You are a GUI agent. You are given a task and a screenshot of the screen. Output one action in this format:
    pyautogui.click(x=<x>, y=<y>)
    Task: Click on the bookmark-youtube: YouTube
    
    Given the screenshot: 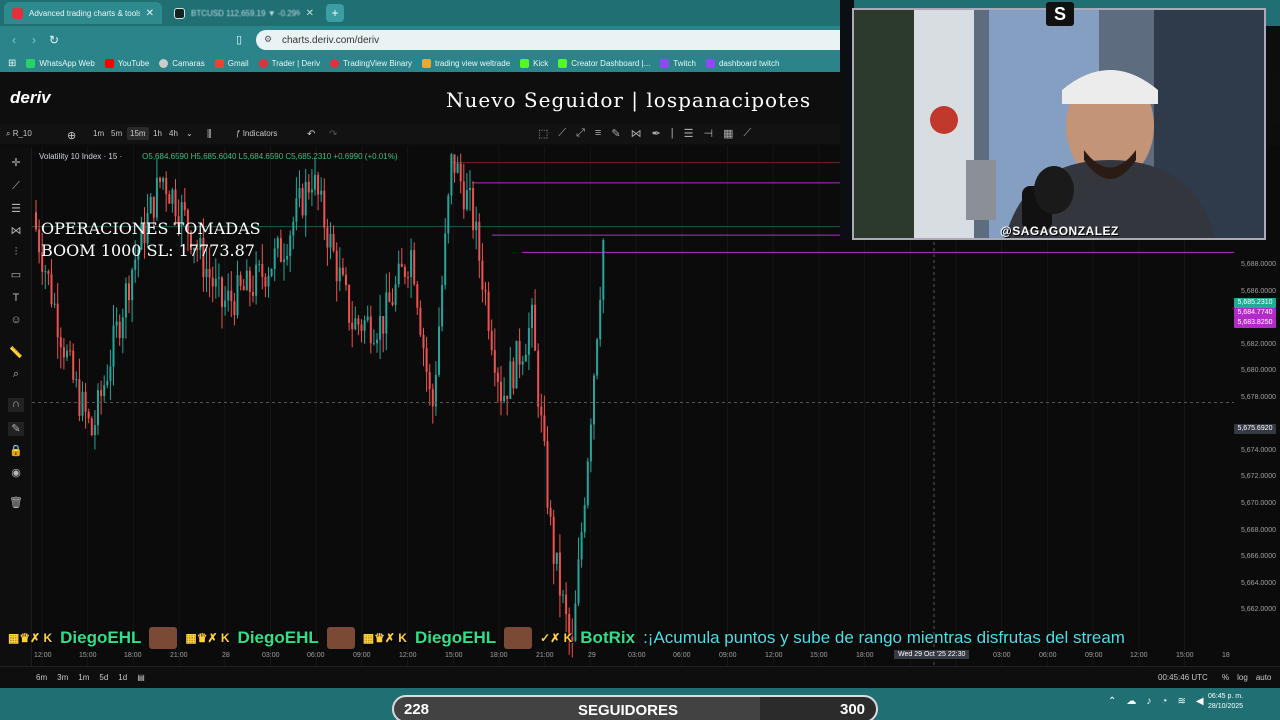 What is the action you would take?
    pyautogui.click(x=126, y=63)
    